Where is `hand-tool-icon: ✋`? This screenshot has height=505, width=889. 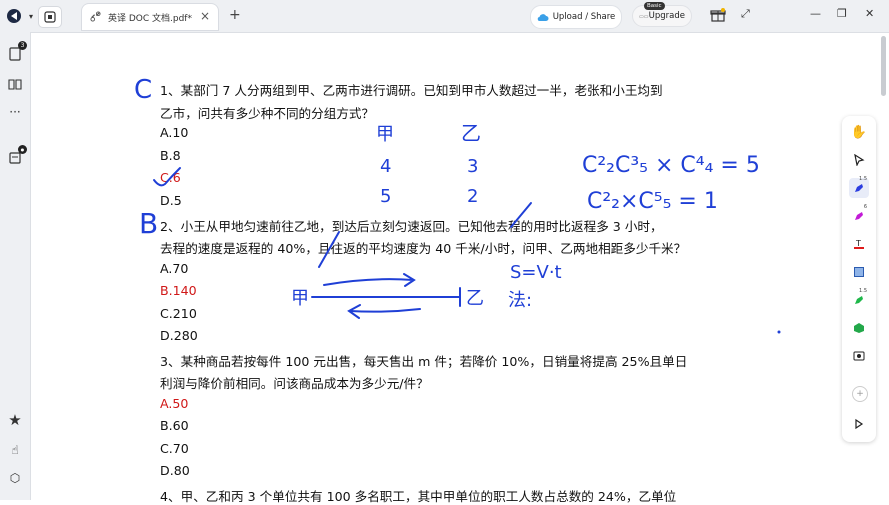 hand-tool-icon: ✋ is located at coordinates (859, 132).